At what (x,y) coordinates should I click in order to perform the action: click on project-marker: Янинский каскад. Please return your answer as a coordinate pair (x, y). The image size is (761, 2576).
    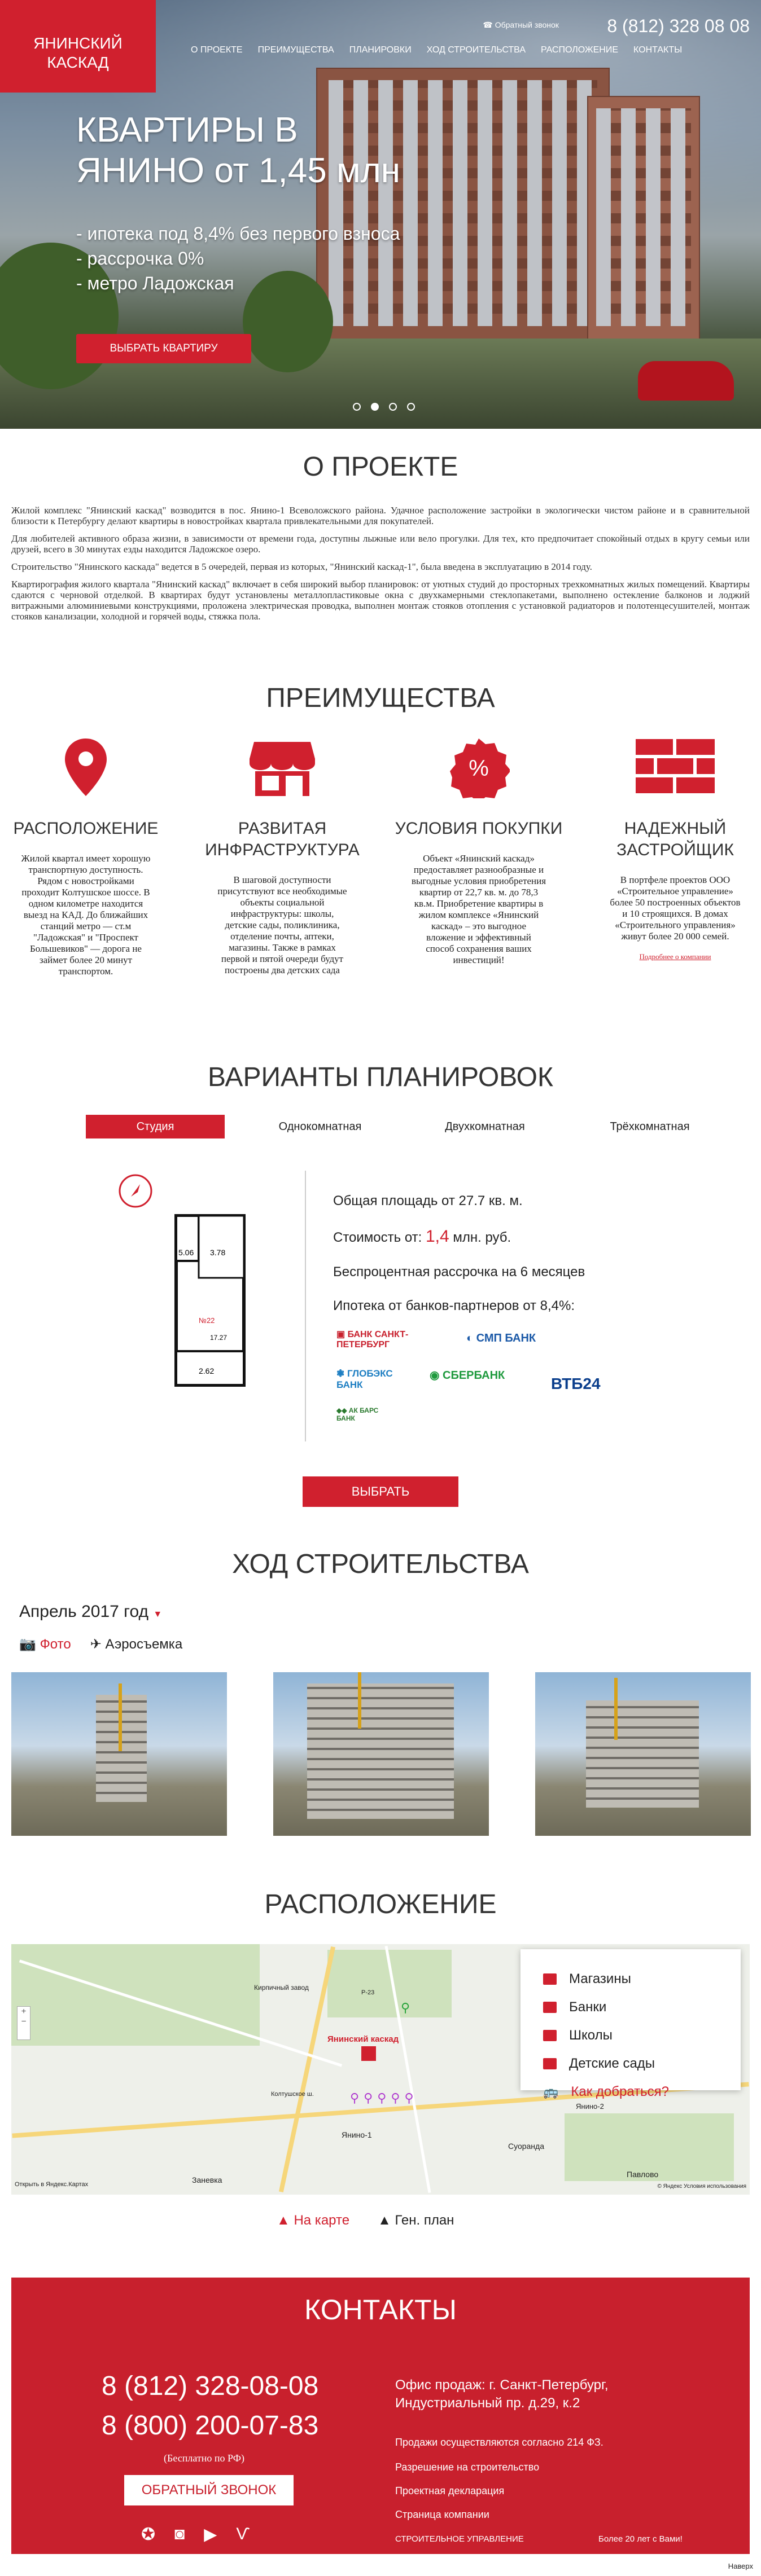
    Looking at the image, I should click on (363, 2047).